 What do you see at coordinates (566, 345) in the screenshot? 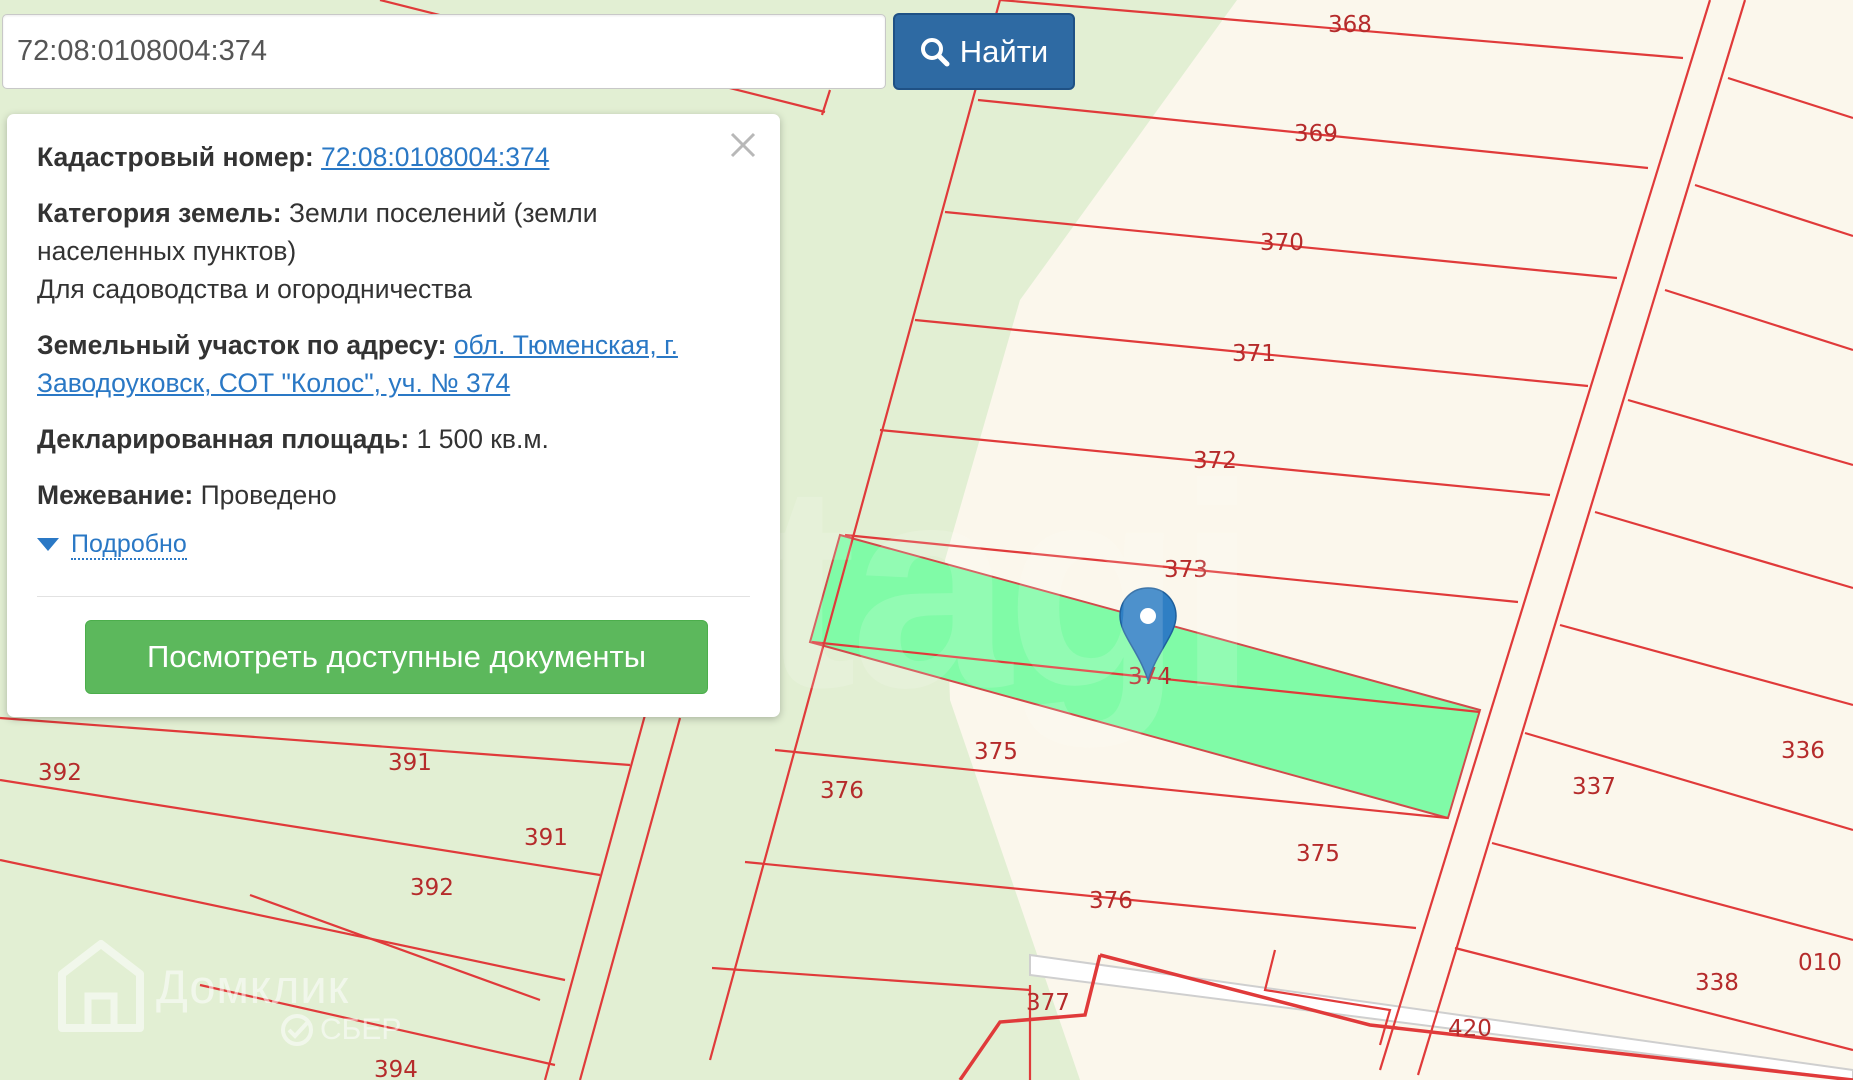
I see `address-link: обл. Тюменская, г.` at bounding box center [566, 345].